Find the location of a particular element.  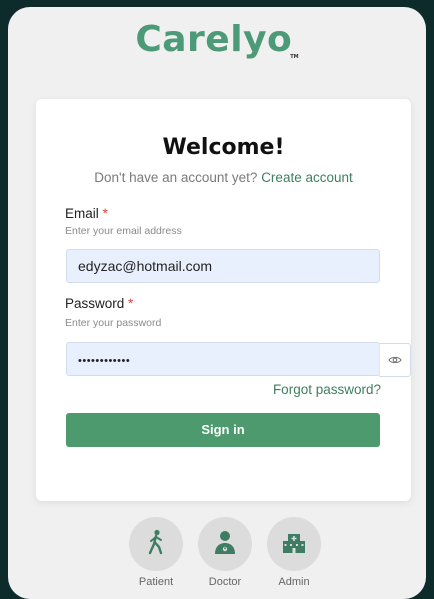

password-label: Password * is located at coordinates (99, 303).